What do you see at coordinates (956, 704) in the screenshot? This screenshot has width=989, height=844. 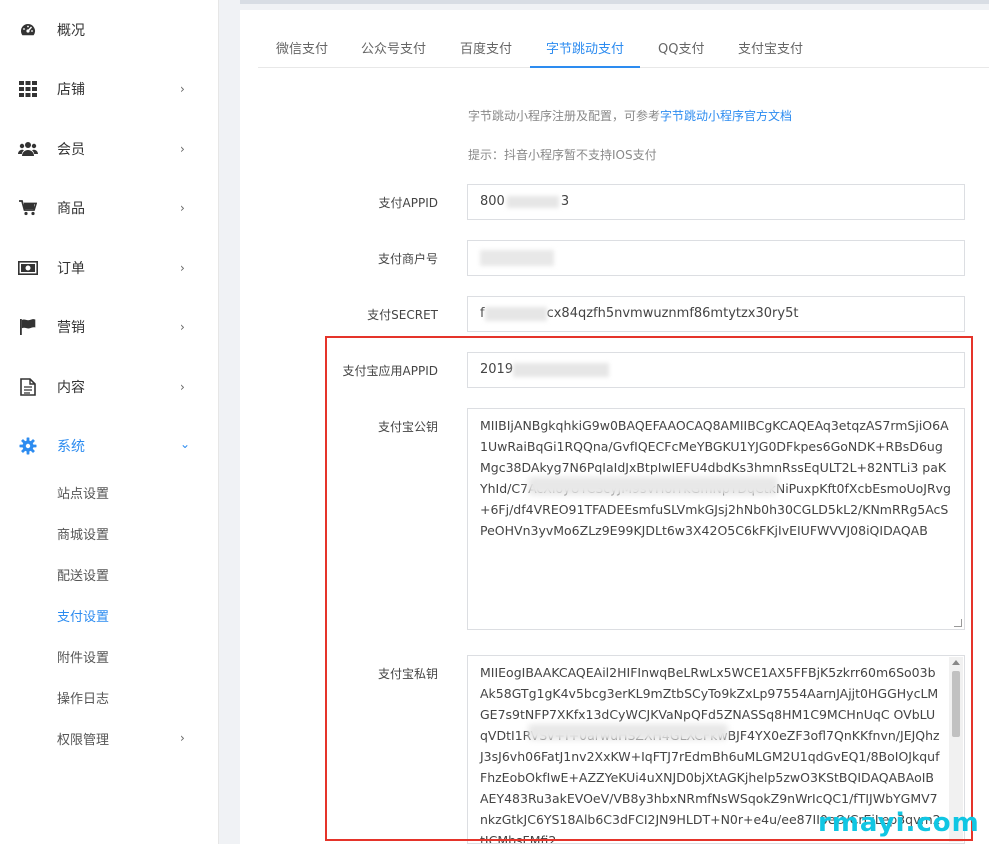 I see `scrollbar-thumb` at bounding box center [956, 704].